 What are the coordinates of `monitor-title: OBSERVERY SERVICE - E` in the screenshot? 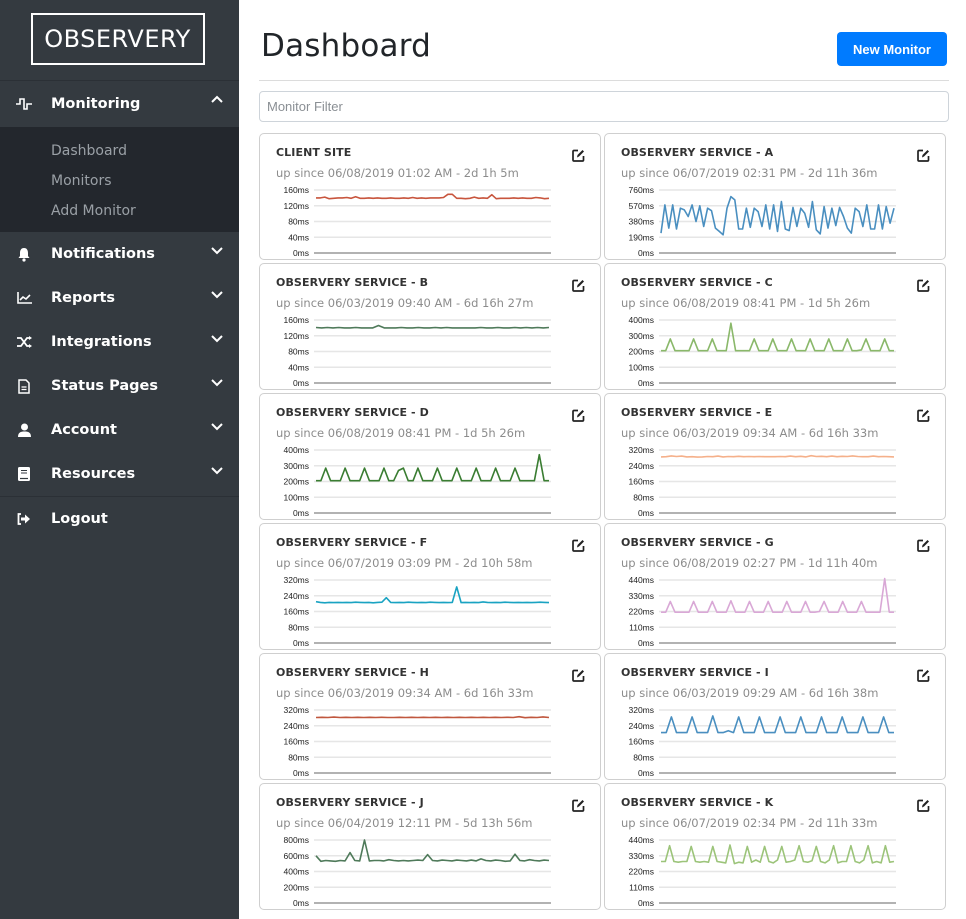 It's located at (696, 412).